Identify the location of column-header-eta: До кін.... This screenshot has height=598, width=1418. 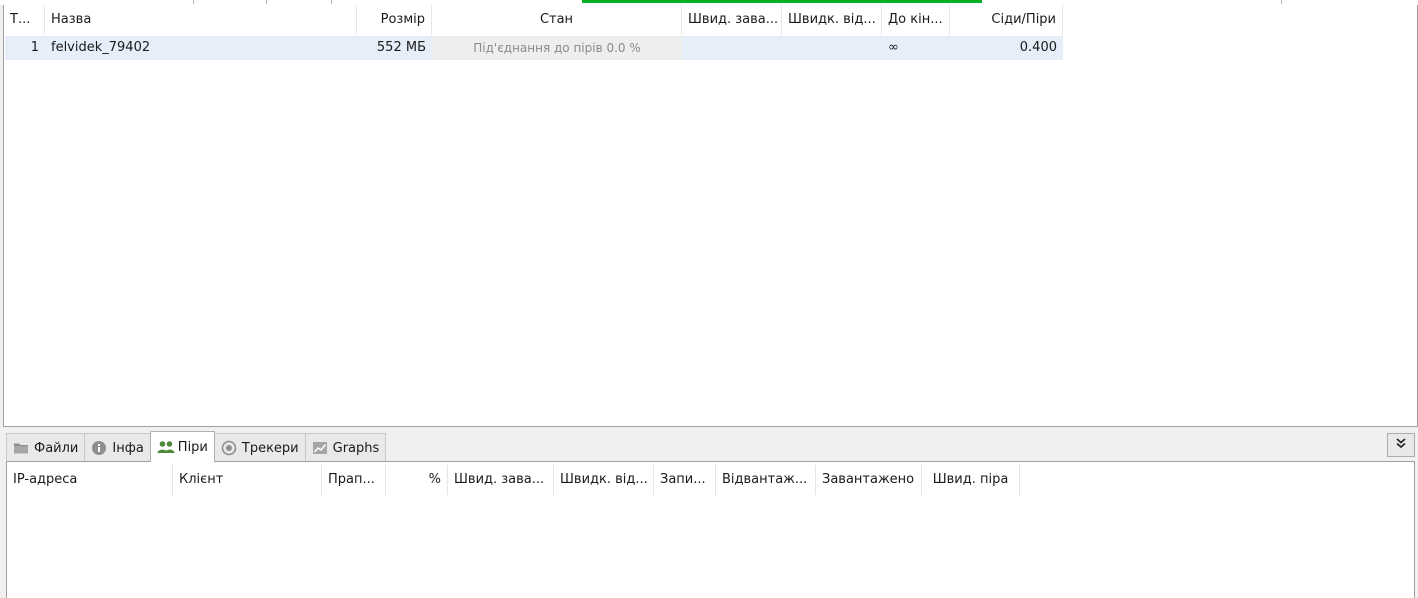
(916, 20).